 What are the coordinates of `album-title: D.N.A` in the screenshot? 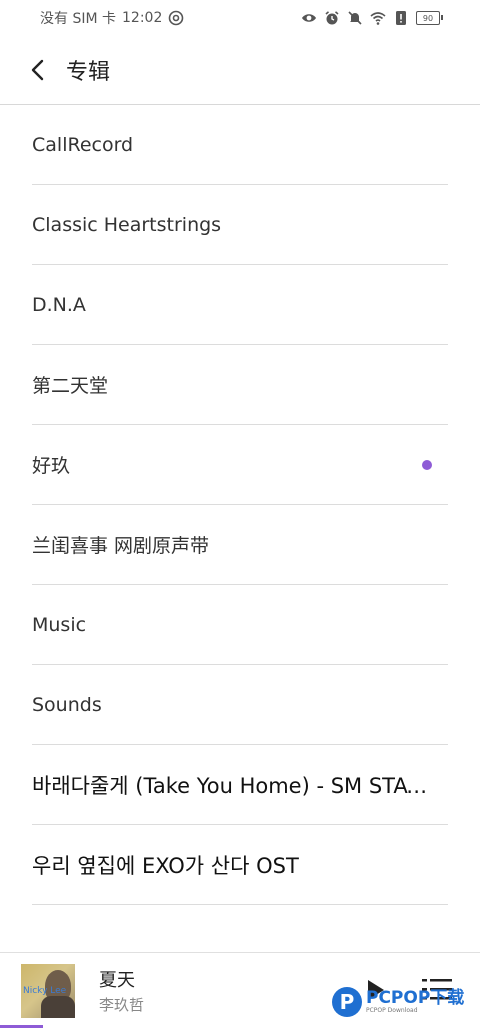 It's located at (59, 304).